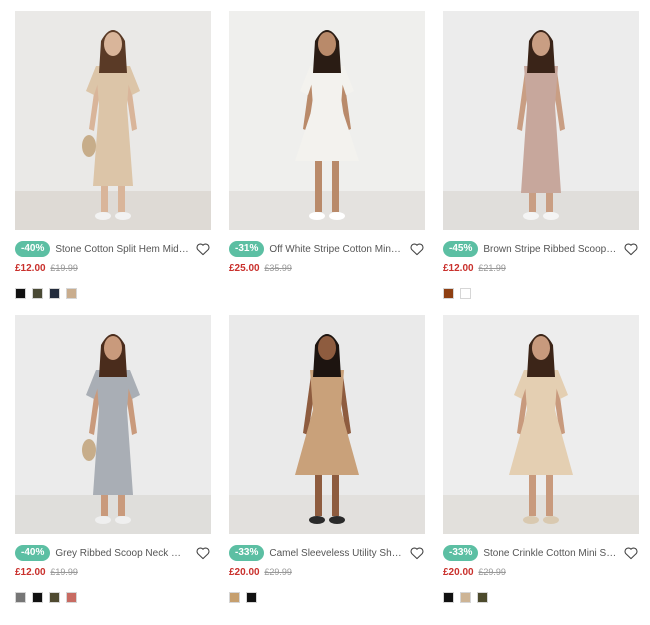 This screenshot has height=625, width=650. I want to click on sale-price: £25.00, so click(244, 268).